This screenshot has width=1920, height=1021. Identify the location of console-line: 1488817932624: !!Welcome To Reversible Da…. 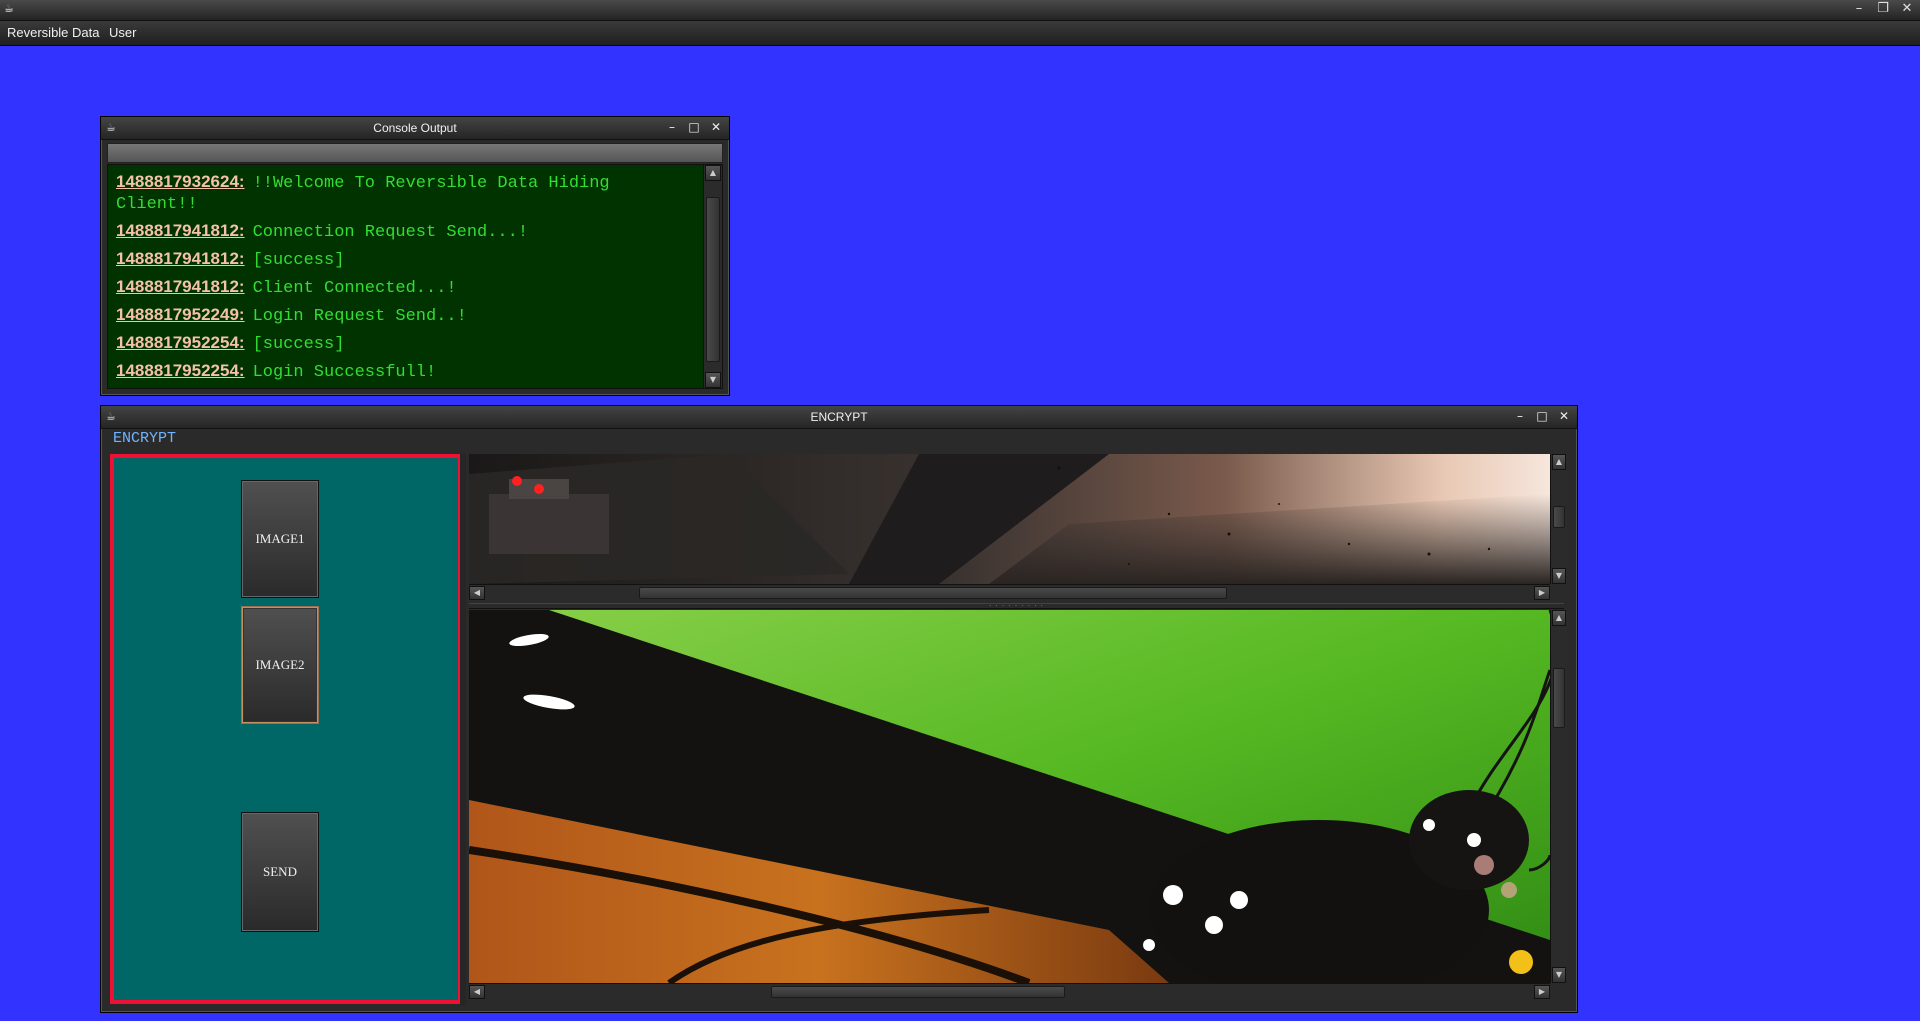
(404, 193).